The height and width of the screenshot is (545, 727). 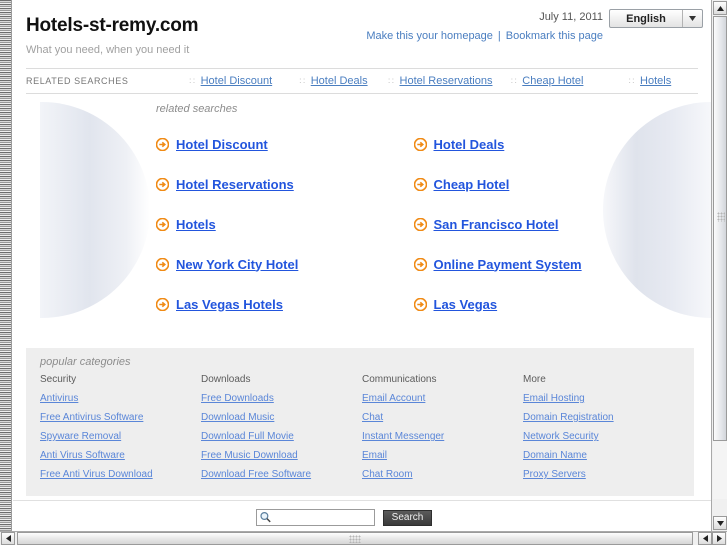 What do you see at coordinates (442, 436) in the screenshot?
I see `category-link: Instant Messenger` at bounding box center [442, 436].